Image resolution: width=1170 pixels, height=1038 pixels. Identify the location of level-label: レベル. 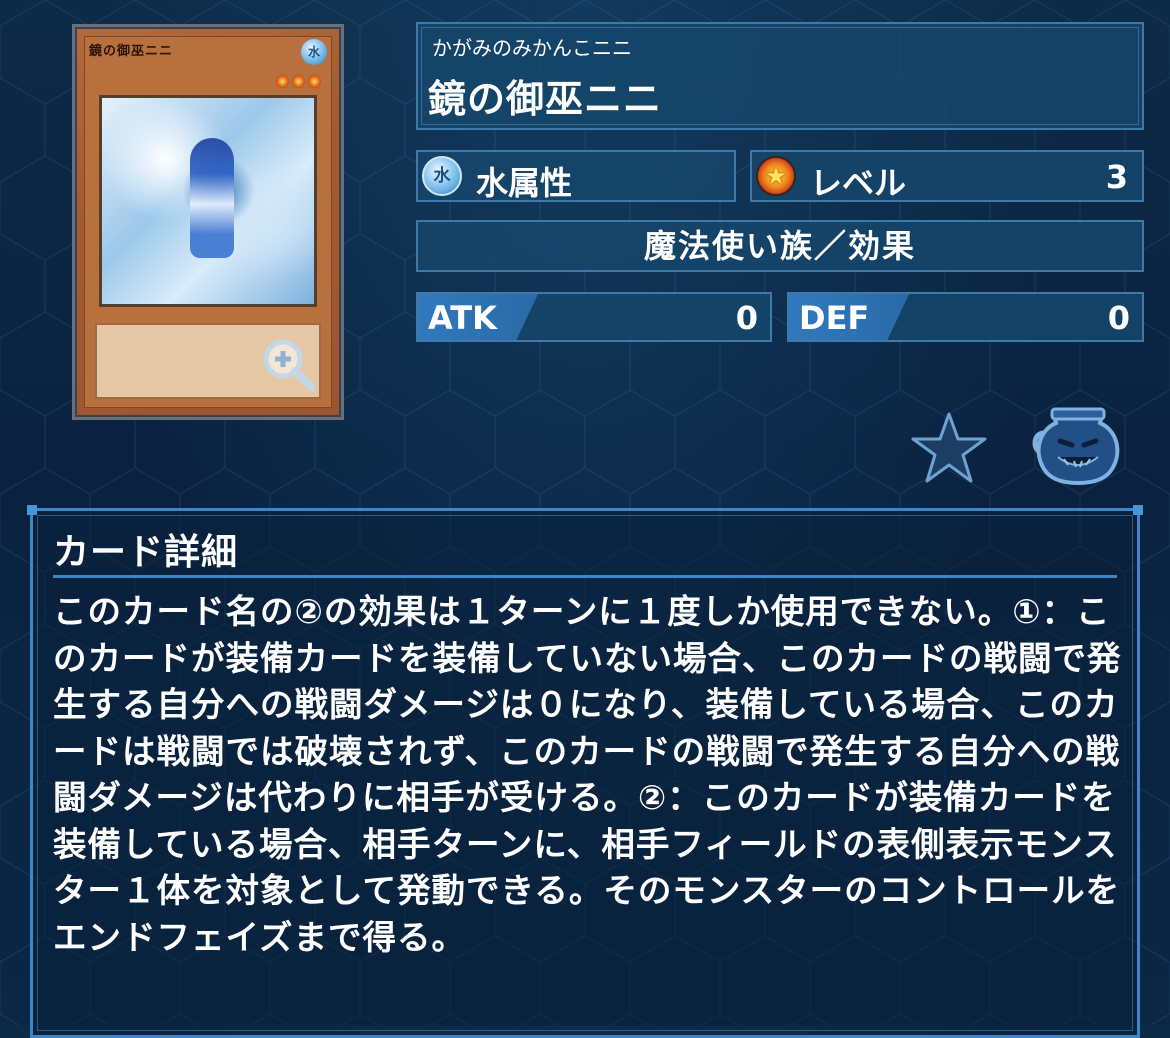
(858, 183).